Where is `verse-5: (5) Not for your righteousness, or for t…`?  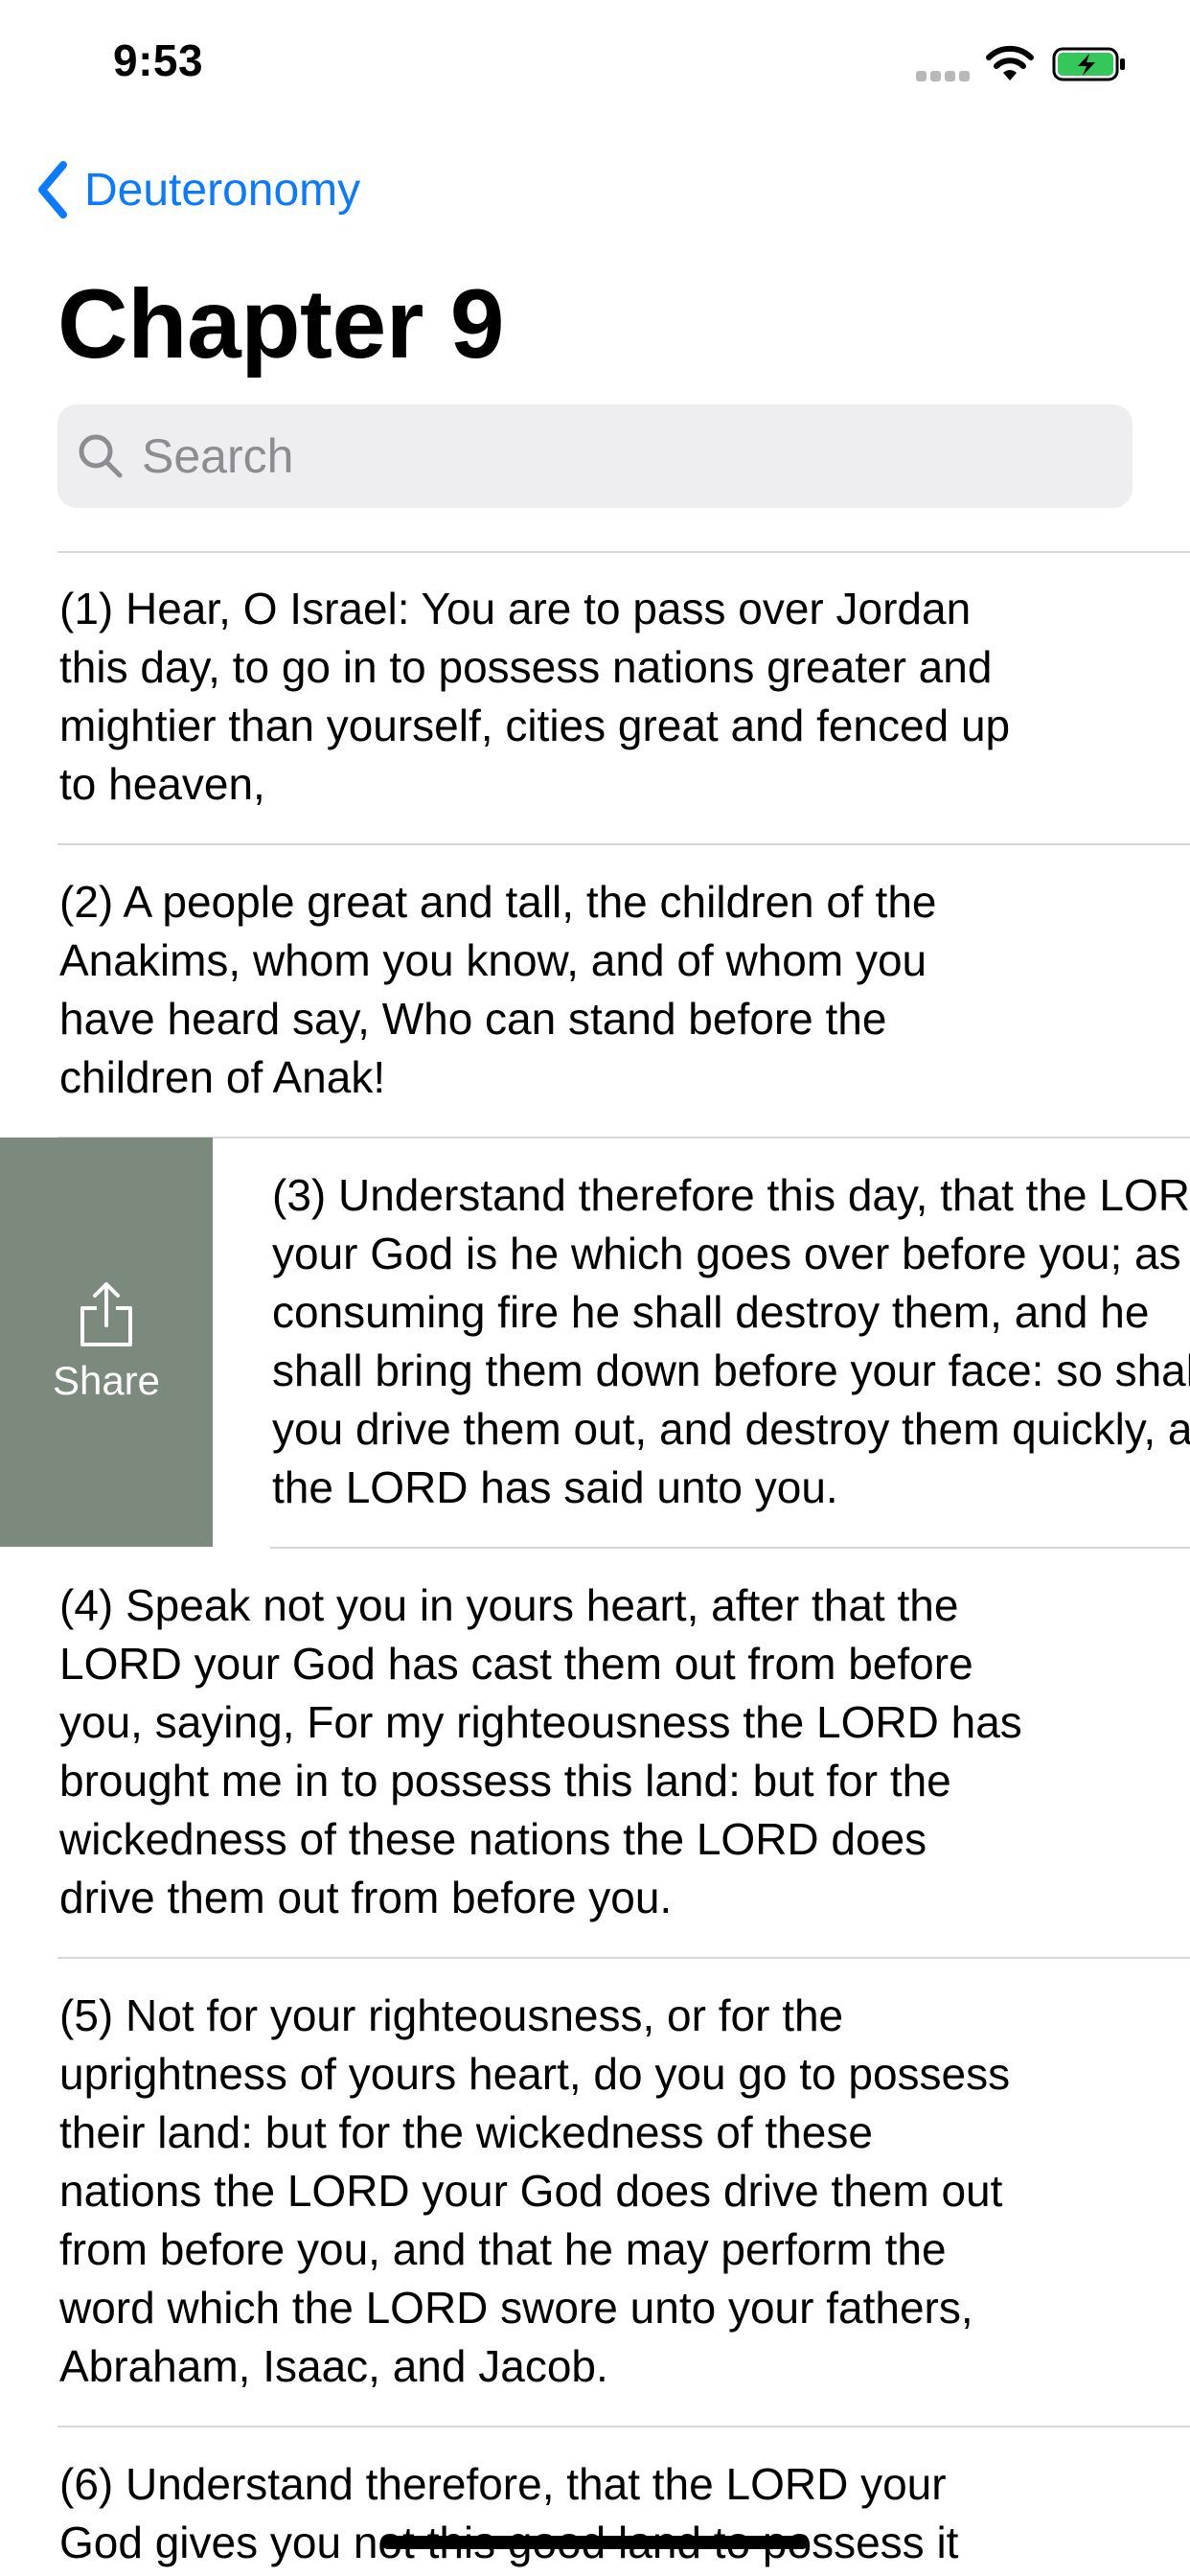
verse-5: (5) Not for your righteousness, or for t… is located at coordinates (610, 2191).